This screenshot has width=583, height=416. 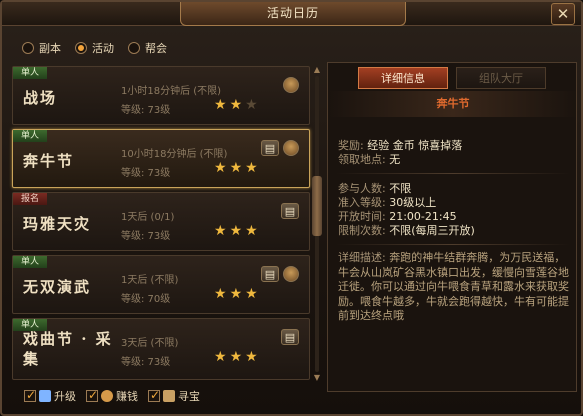 What do you see at coordinates (50, 396) in the screenshot?
I see `toggle-upgrade: 升级` at bounding box center [50, 396].